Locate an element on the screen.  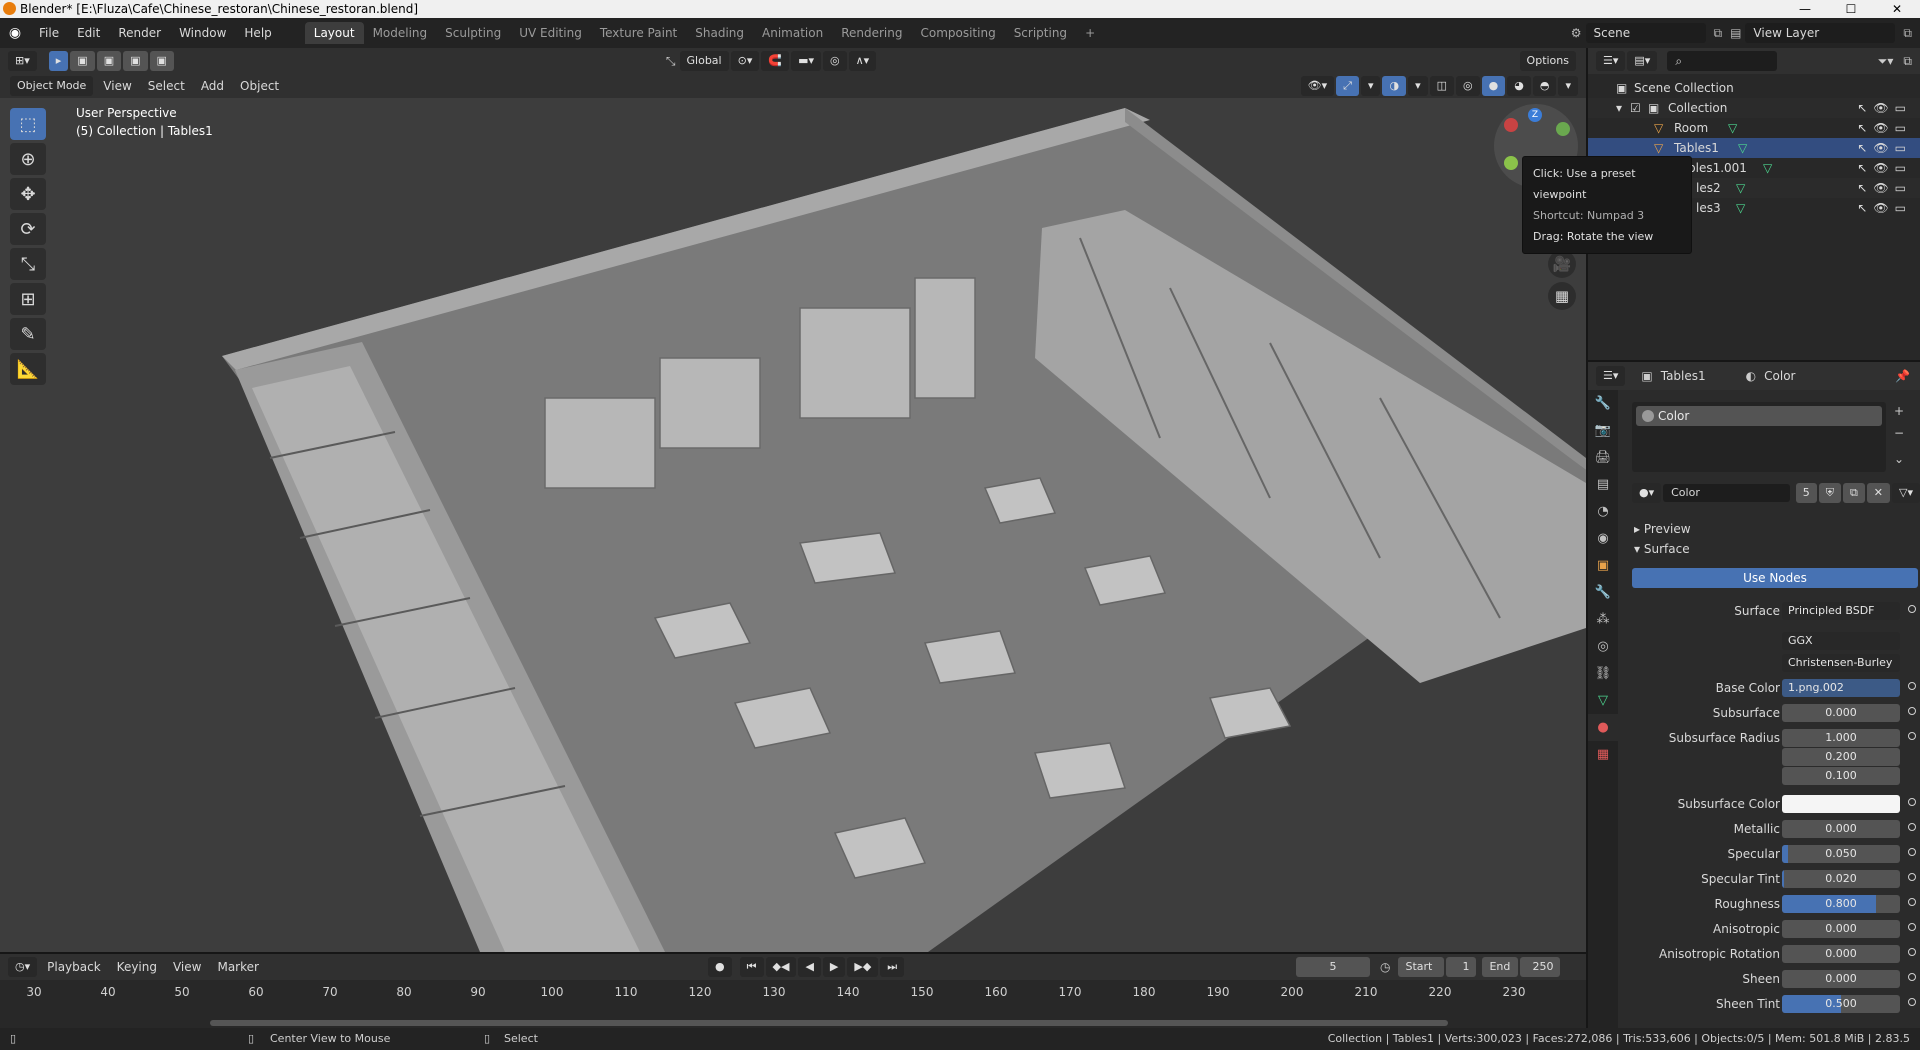
anisotropic-field: 0.000 is located at coordinates (1841, 929).